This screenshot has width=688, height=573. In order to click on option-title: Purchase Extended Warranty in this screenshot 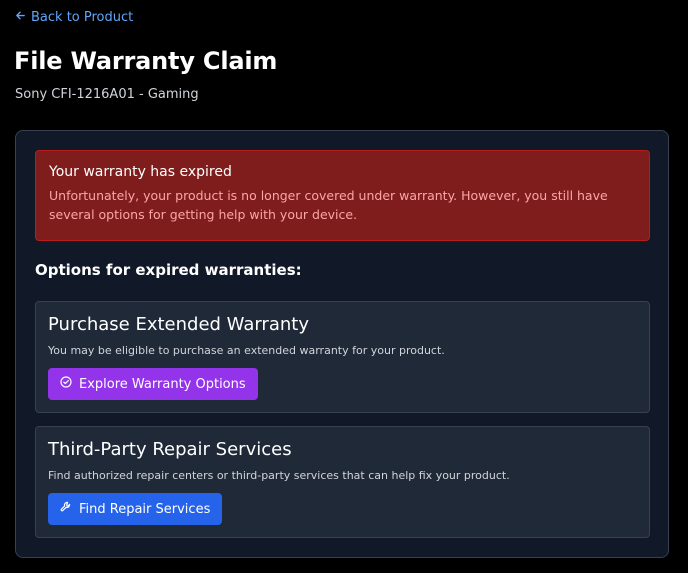, I will do `click(178, 324)`.